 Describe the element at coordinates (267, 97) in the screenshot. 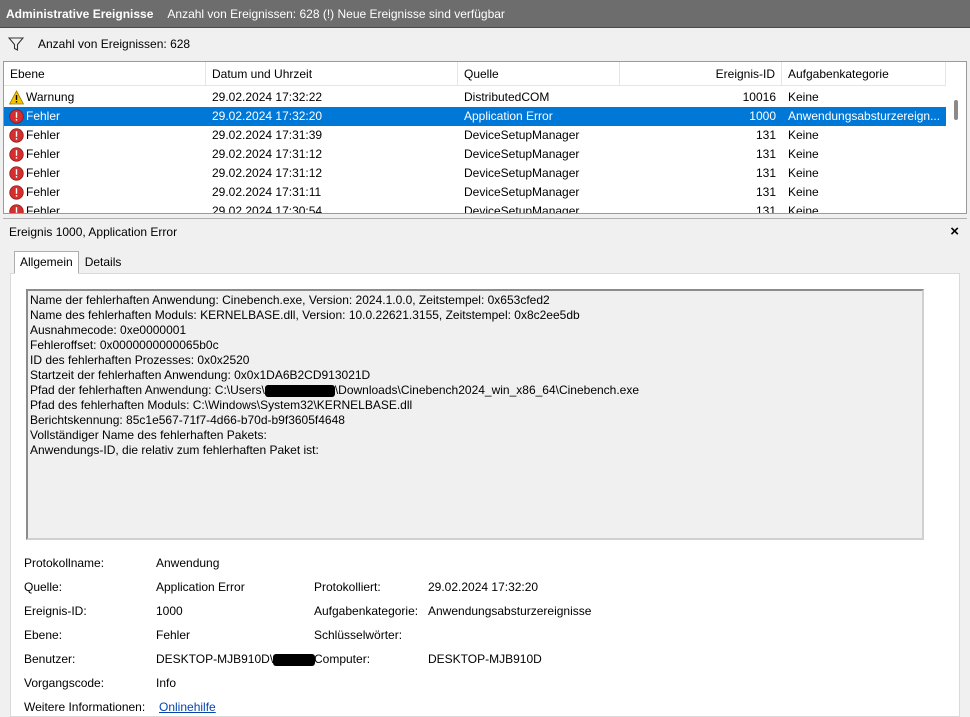

I see `row-date: 29.02.2024 17:32:22` at that location.